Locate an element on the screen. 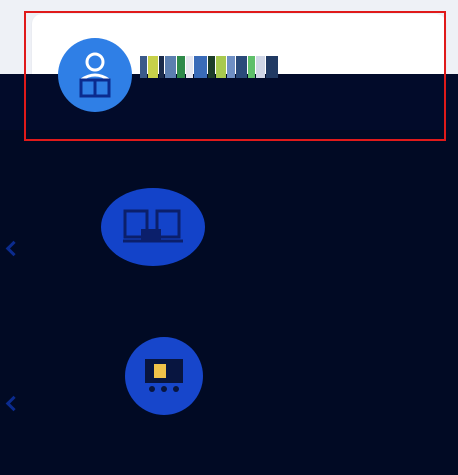 Image resolution: width=458 pixels, height=475 pixels. user-reading-icon is located at coordinates (95, 75).